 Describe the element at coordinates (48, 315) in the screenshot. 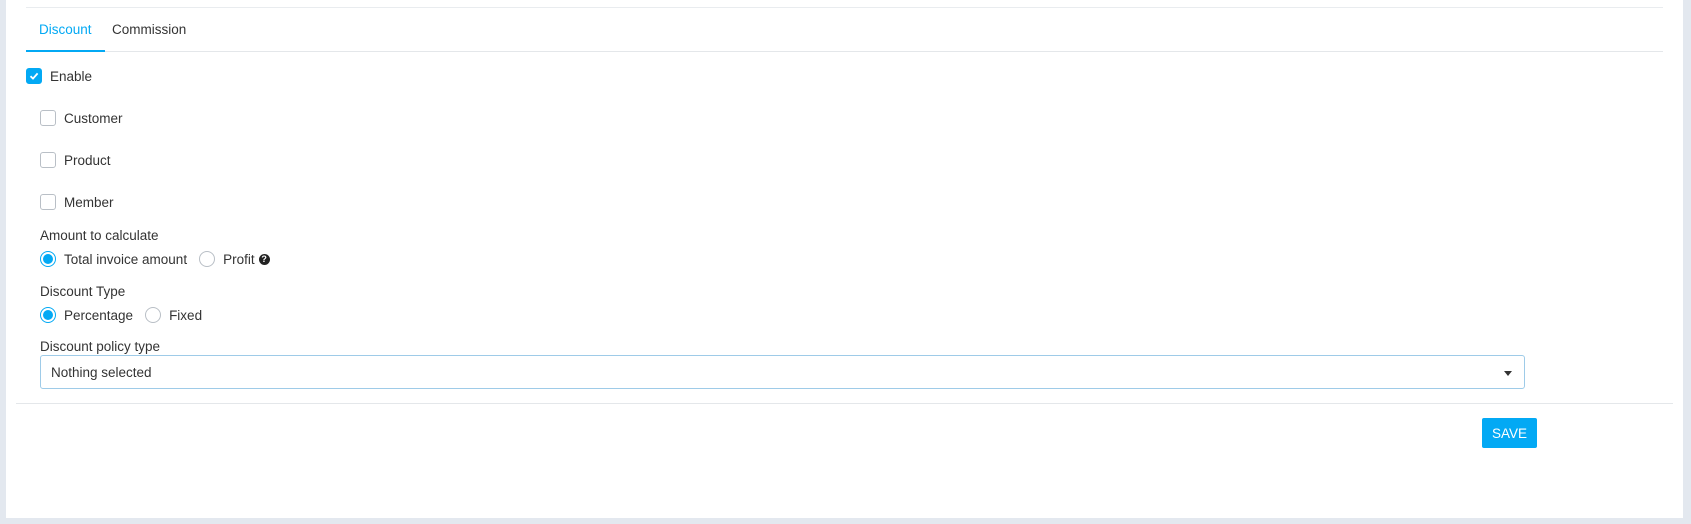

I see `percentage-radio` at that location.